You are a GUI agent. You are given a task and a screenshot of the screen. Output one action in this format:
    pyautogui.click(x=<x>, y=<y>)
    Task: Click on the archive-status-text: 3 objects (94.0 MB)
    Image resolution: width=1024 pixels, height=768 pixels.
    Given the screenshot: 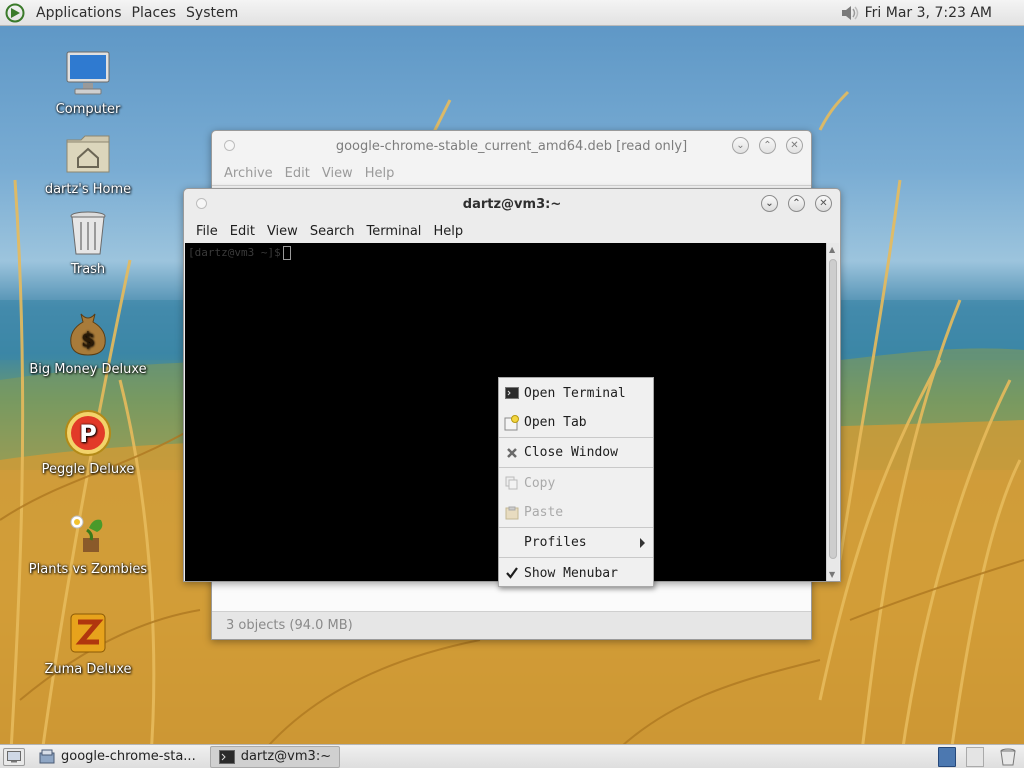 What is the action you would take?
    pyautogui.click(x=289, y=625)
    